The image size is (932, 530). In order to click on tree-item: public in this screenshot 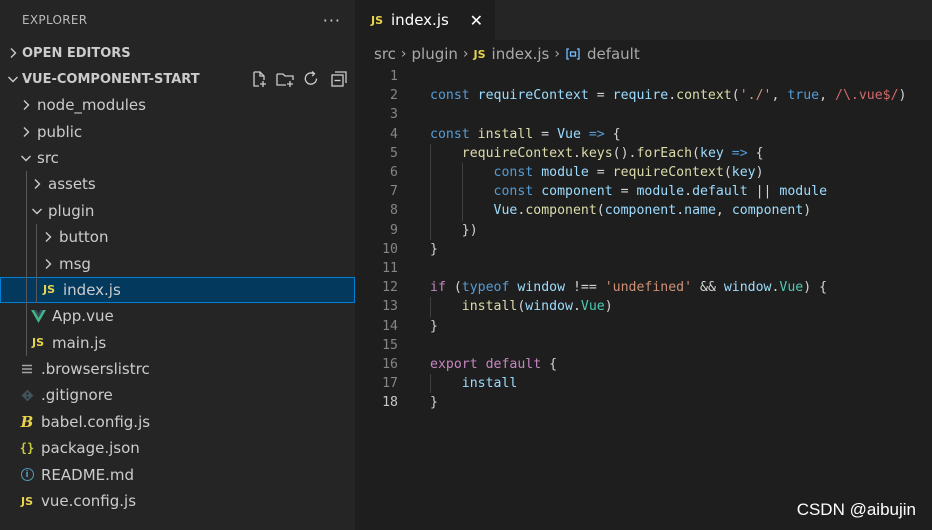, I will do `click(177, 131)`.